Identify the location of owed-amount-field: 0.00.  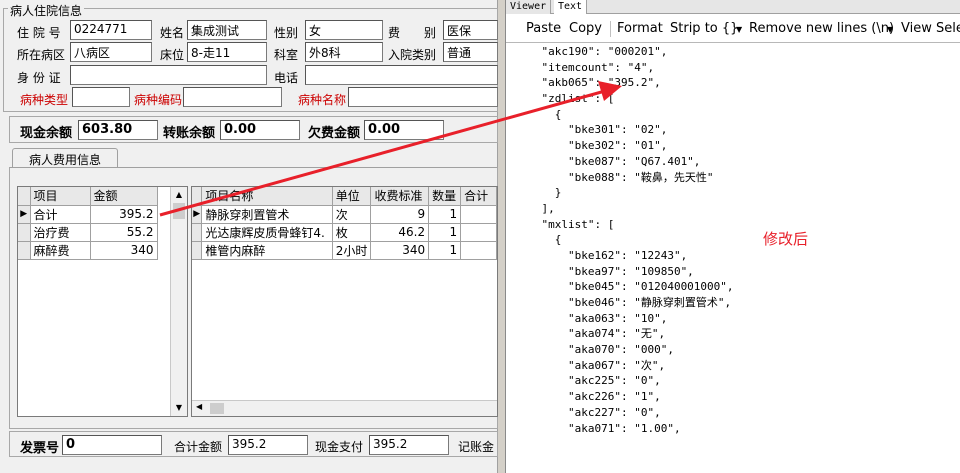
(404, 130).